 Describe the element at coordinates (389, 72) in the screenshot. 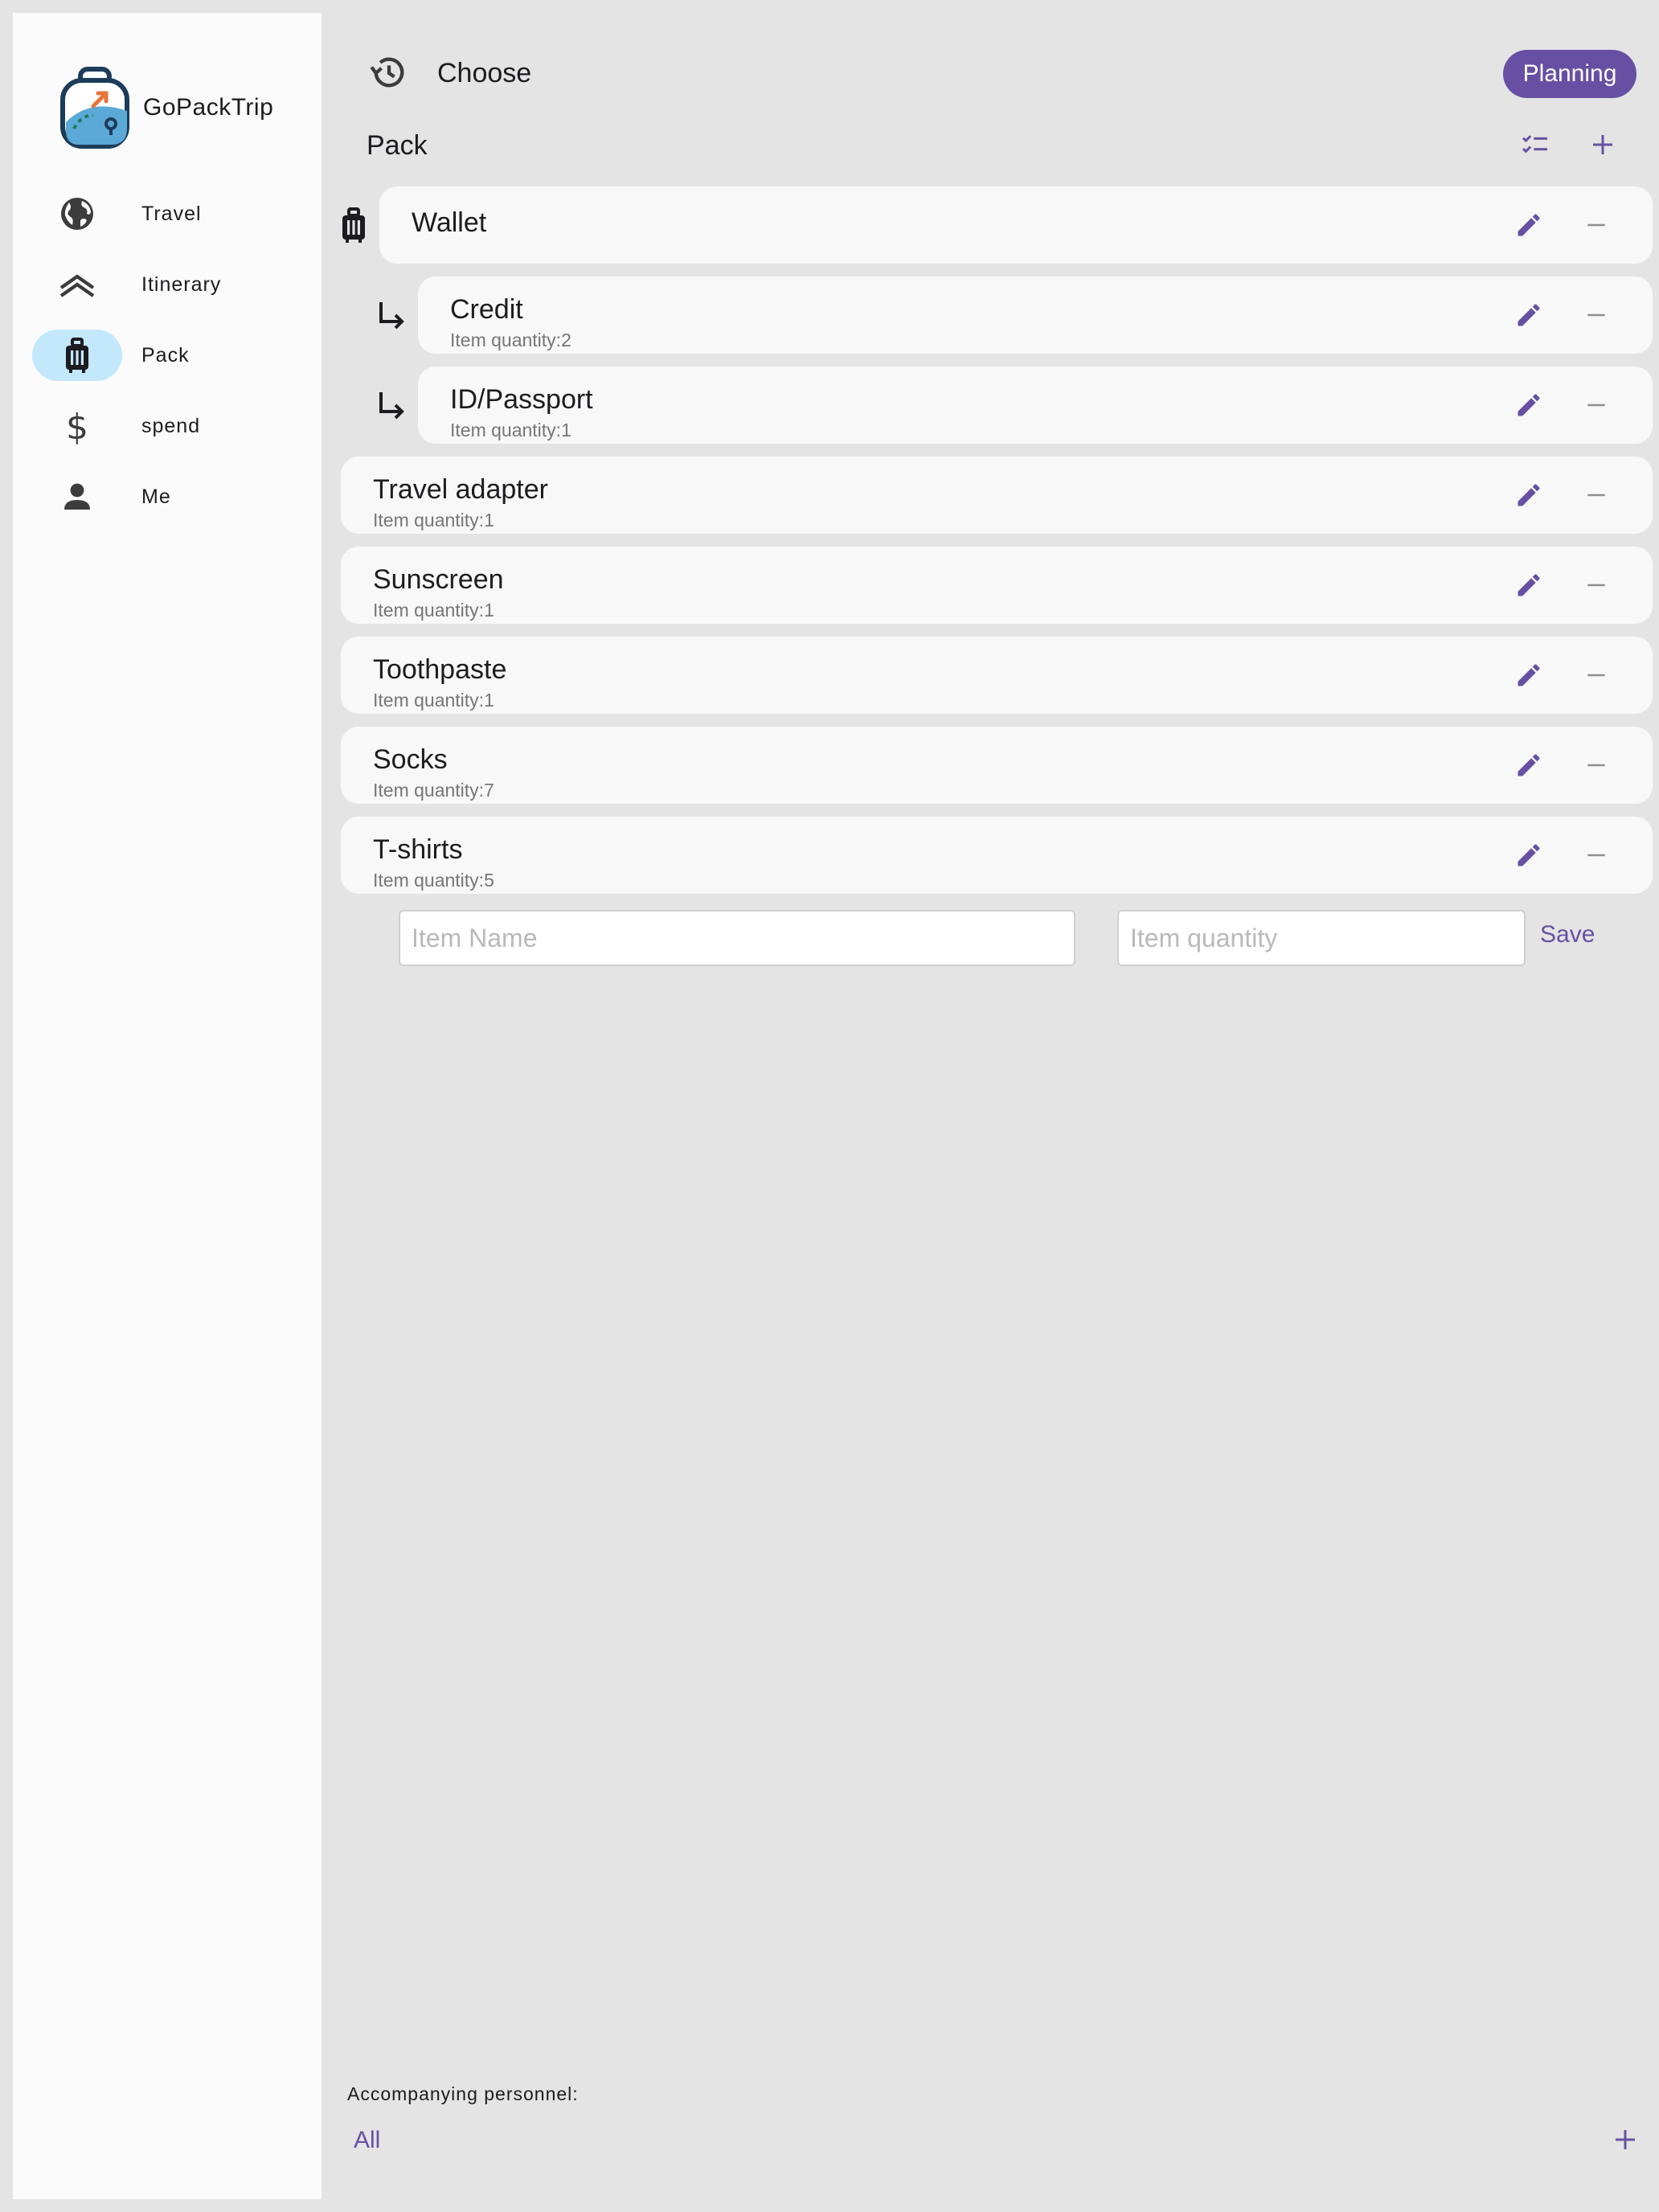

I see `history-icon` at that location.